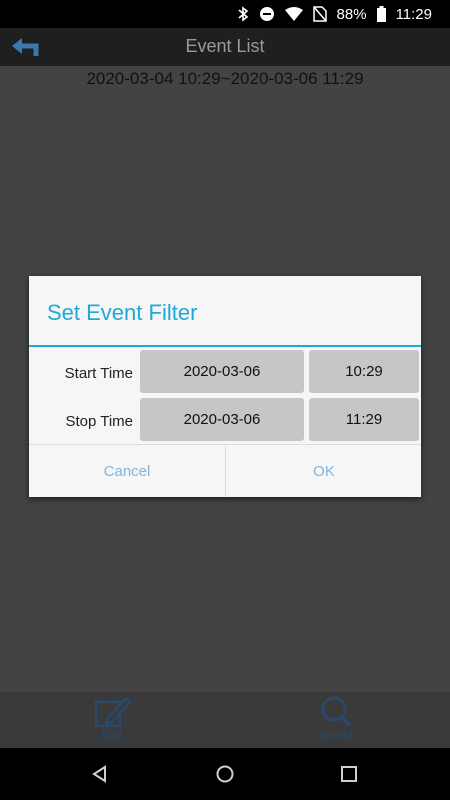  I want to click on dialog-title-divider, so click(225, 346).